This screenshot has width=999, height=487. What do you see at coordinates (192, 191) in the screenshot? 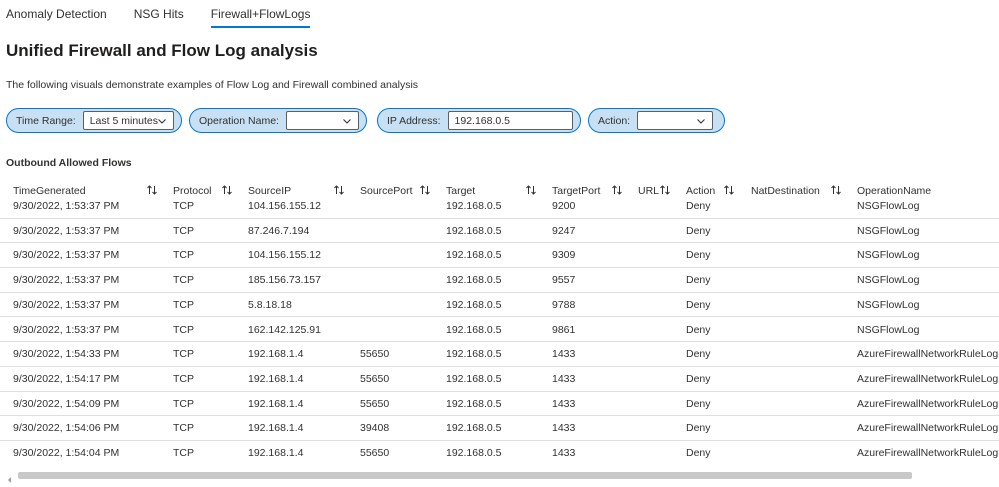
I see `column-header-protocol: Protocol` at bounding box center [192, 191].